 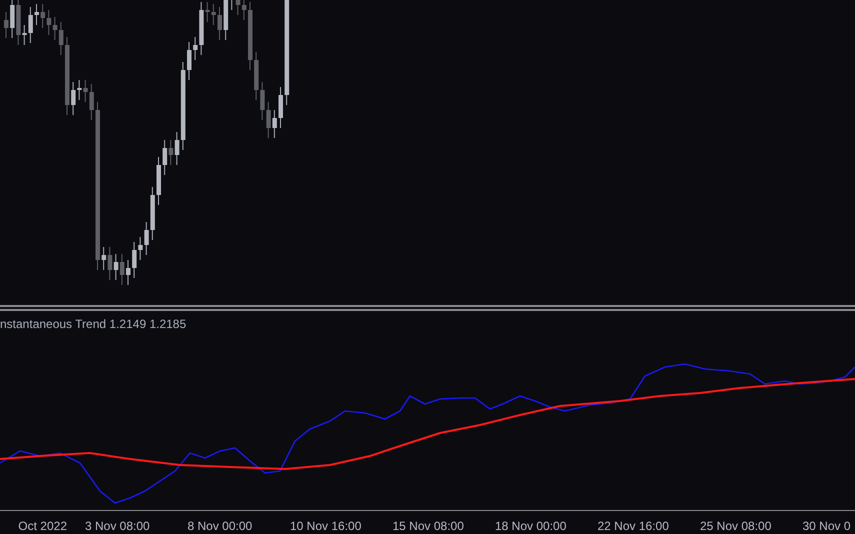 I want to click on time-axis-label: Oct 2022, so click(x=42, y=526).